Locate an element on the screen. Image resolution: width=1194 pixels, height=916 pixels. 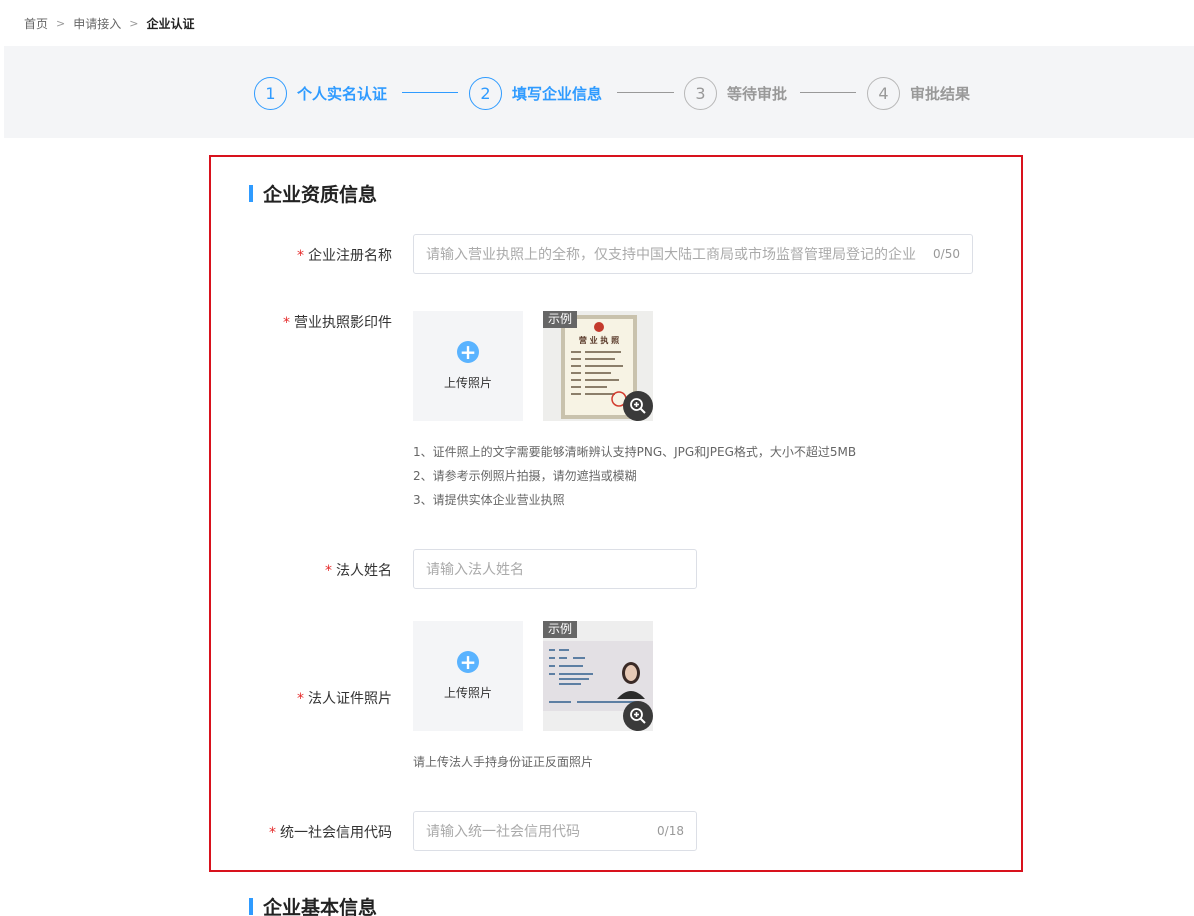
legal-name-input: 请输入法人姓名 is located at coordinates (555, 569).